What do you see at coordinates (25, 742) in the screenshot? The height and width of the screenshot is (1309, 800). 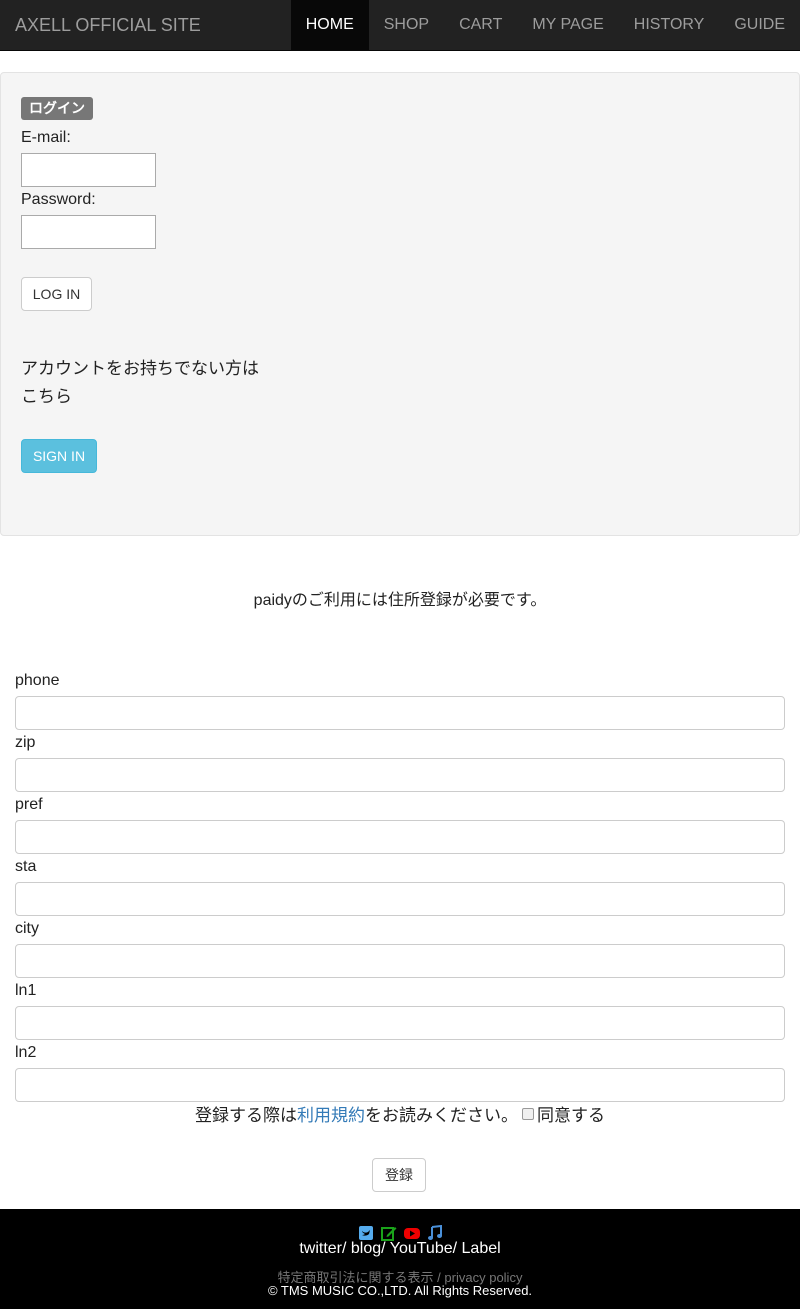 I see `zip-label: zip` at bounding box center [25, 742].